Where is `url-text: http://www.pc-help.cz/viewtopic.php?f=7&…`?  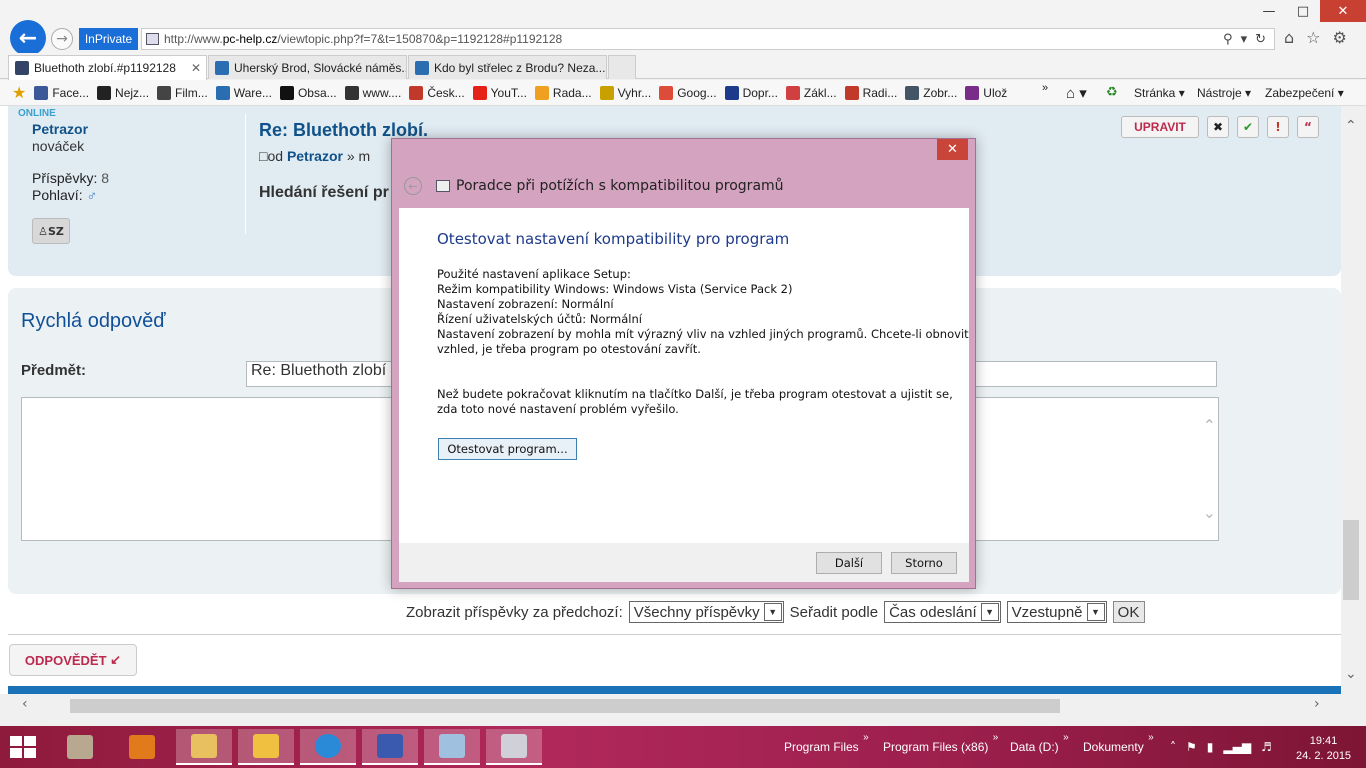 url-text: http://www.pc-help.cz/viewtopic.php?f=7&… is located at coordinates (693, 39).